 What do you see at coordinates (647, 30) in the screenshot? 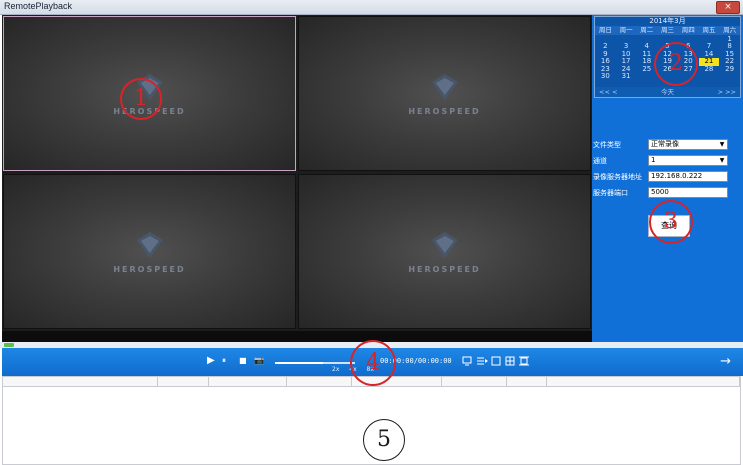
I see `weekday-label: 周二` at bounding box center [647, 30].